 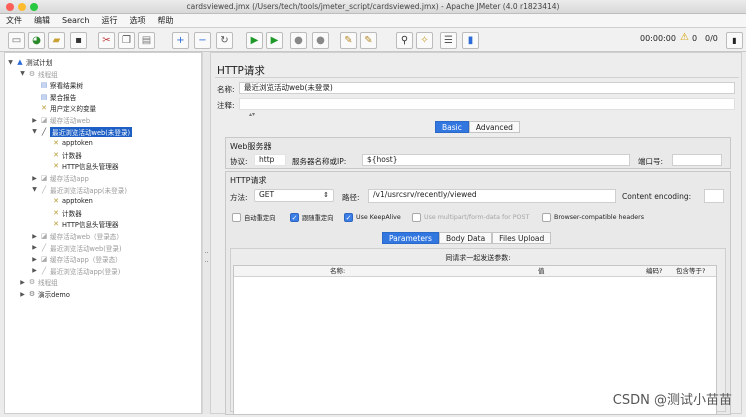 What do you see at coordinates (684, 37) in the screenshot?
I see `warning-icon: ⚠` at bounding box center [684, 37].